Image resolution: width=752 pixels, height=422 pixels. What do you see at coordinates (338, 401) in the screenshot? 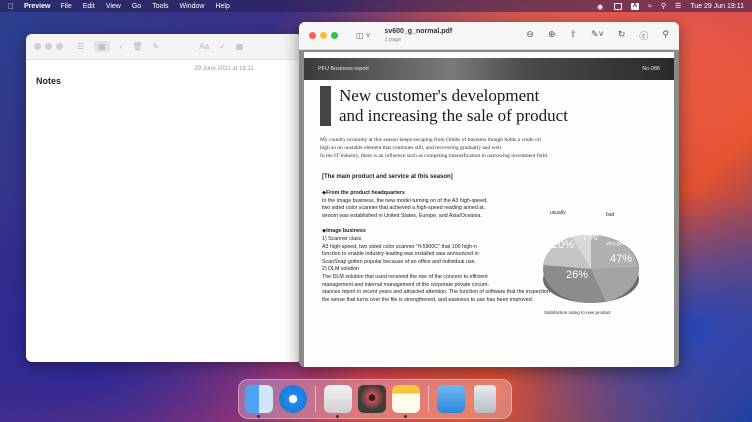
I see `dock-preview` at bounding box center [338, 401].